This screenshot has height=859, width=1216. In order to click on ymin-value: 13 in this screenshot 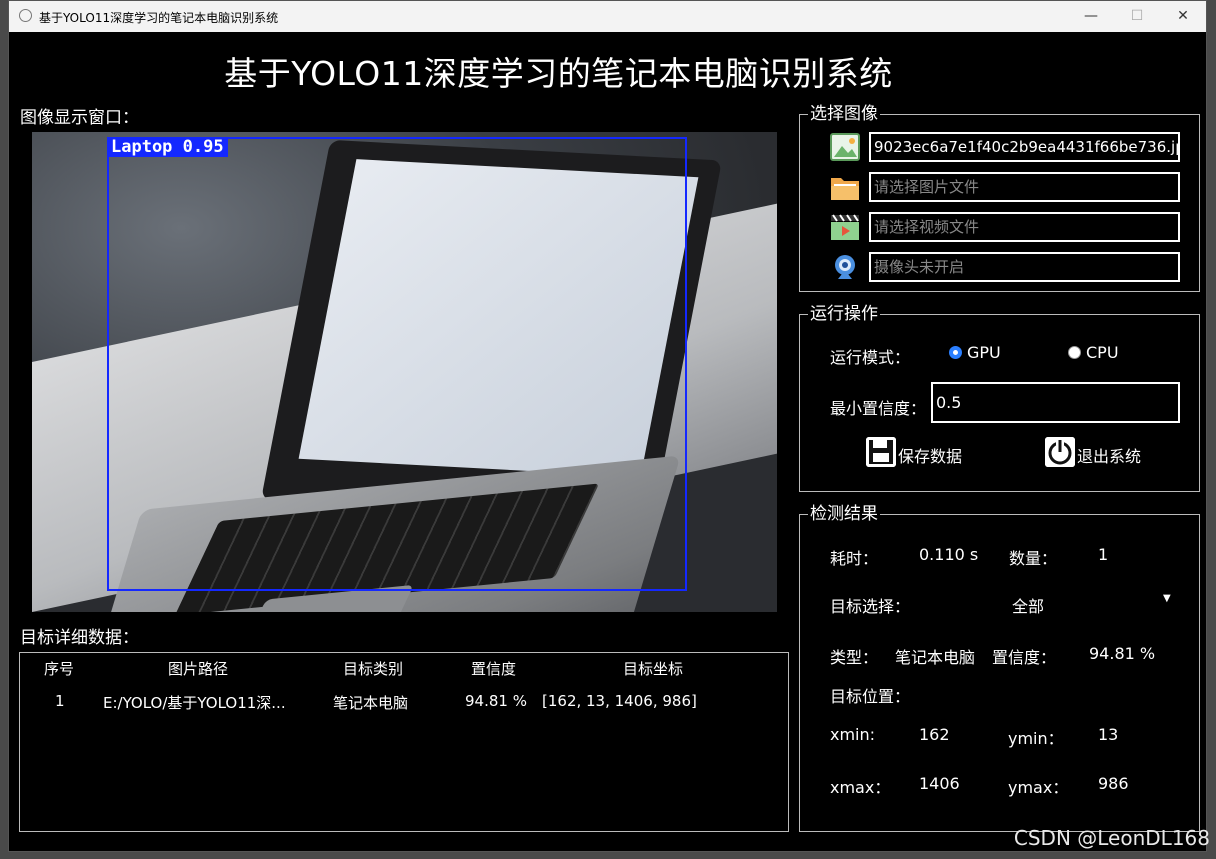, I will do `click(1108, 734)`.